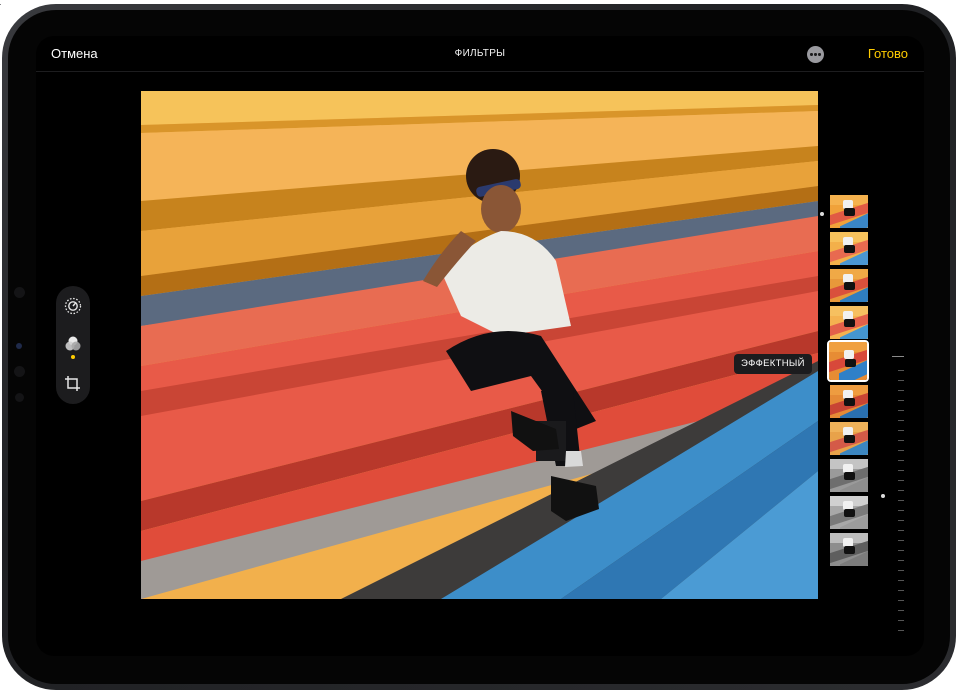 This screenshot has height=692, width=958. Describe the element at coordinates (73, 357) in the screenshot. I see `active-tool-indicator` at that location.